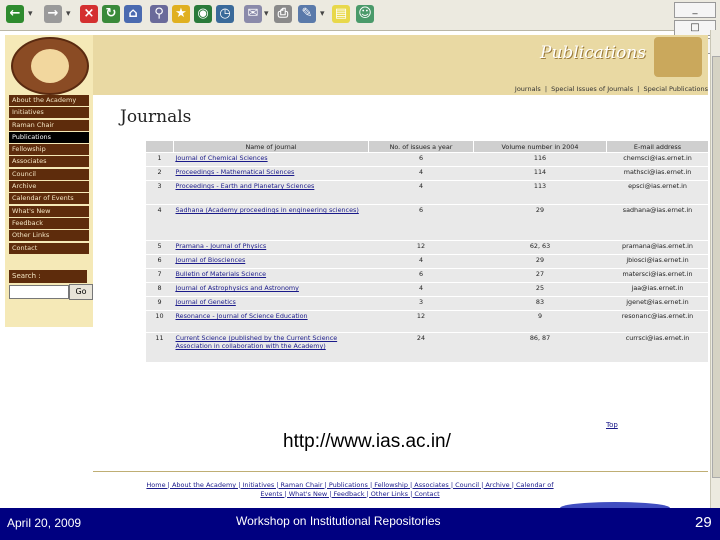  What do you see at coordinates (540, 289) in the screenshot?
I see `cell-volume: 25` at bounding box center [540, 289].